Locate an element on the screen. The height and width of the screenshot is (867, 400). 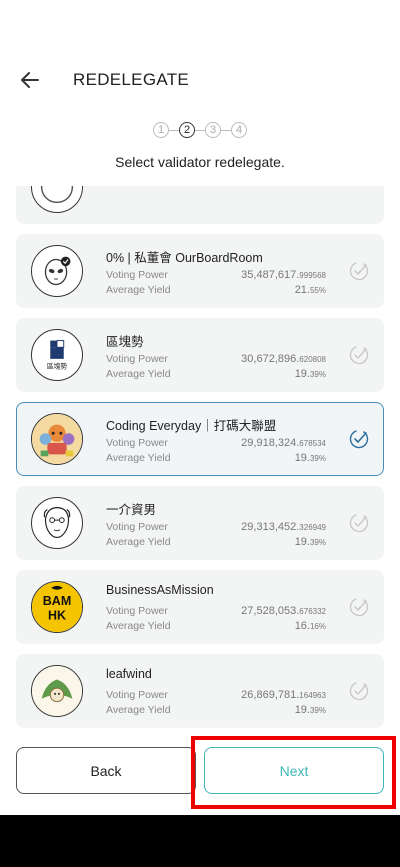
bam-hk-logo-icon: BAM HK is located at coordinates (57, 607).